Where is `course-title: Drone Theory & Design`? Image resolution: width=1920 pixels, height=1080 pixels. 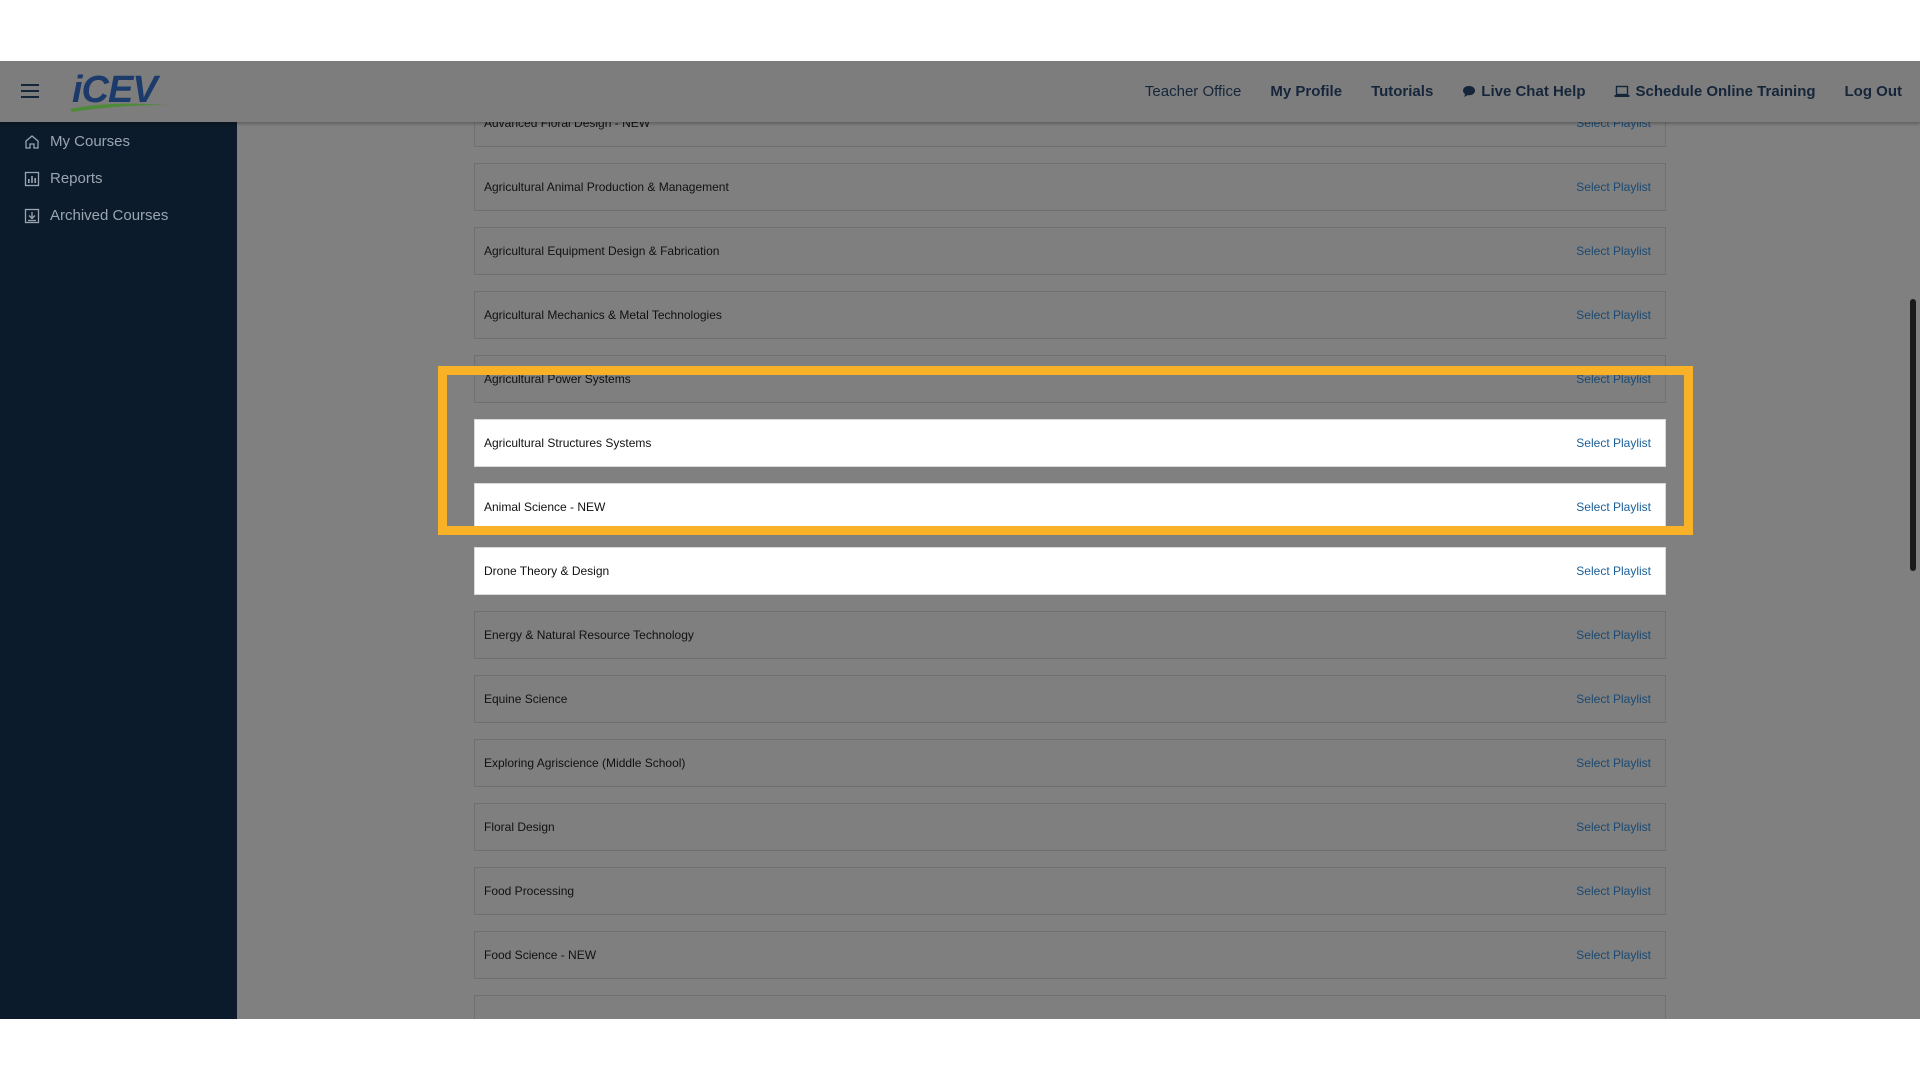
course-title: Drone Theory & Design is located at coordinates (547, 571).